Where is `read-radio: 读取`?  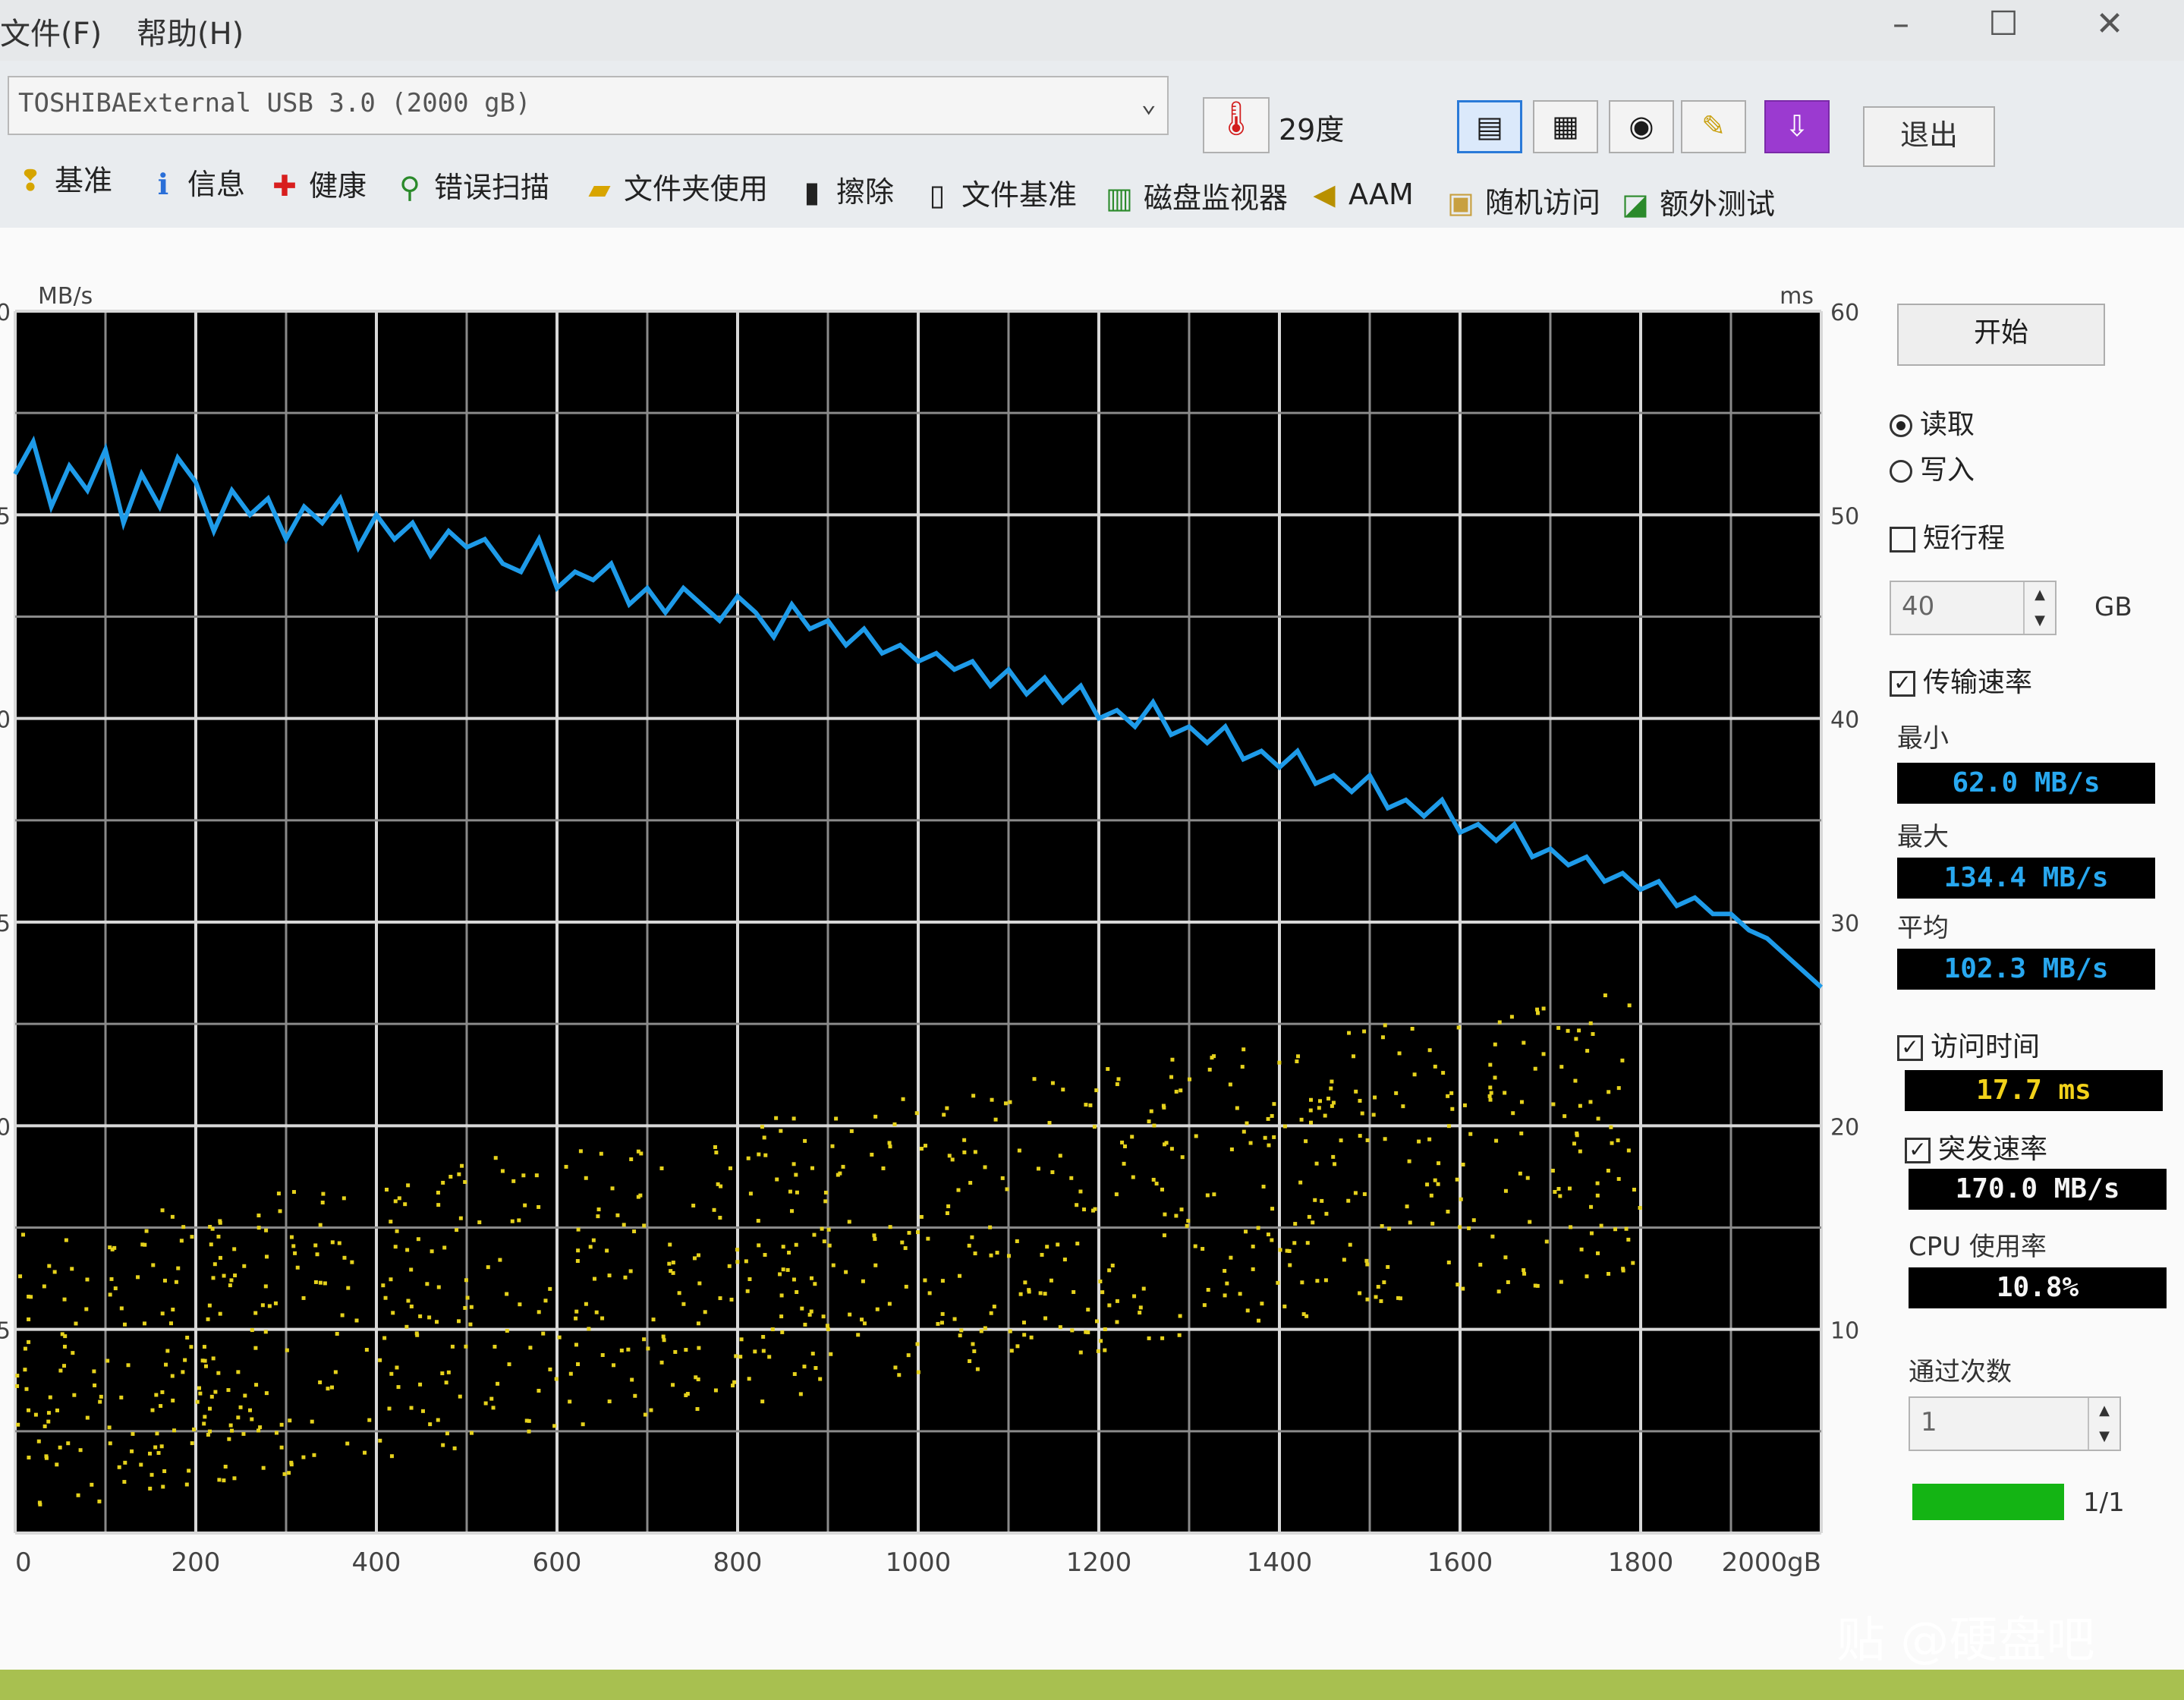 read-radio: 读取 is located at coordinates (1933, 422).